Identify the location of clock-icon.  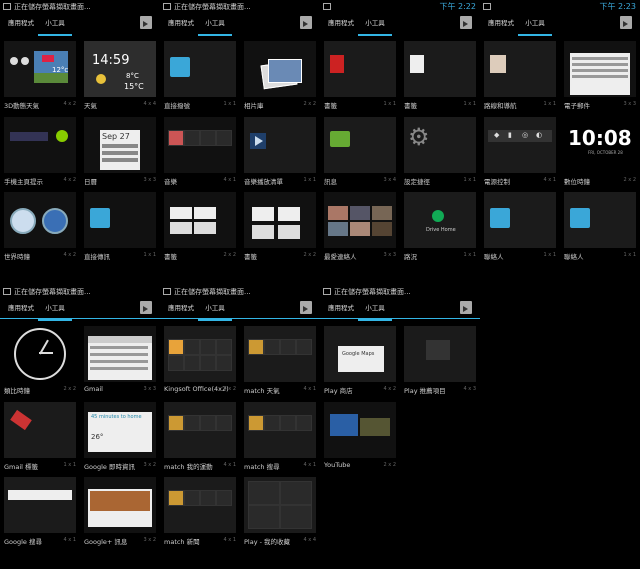
(23, 221).